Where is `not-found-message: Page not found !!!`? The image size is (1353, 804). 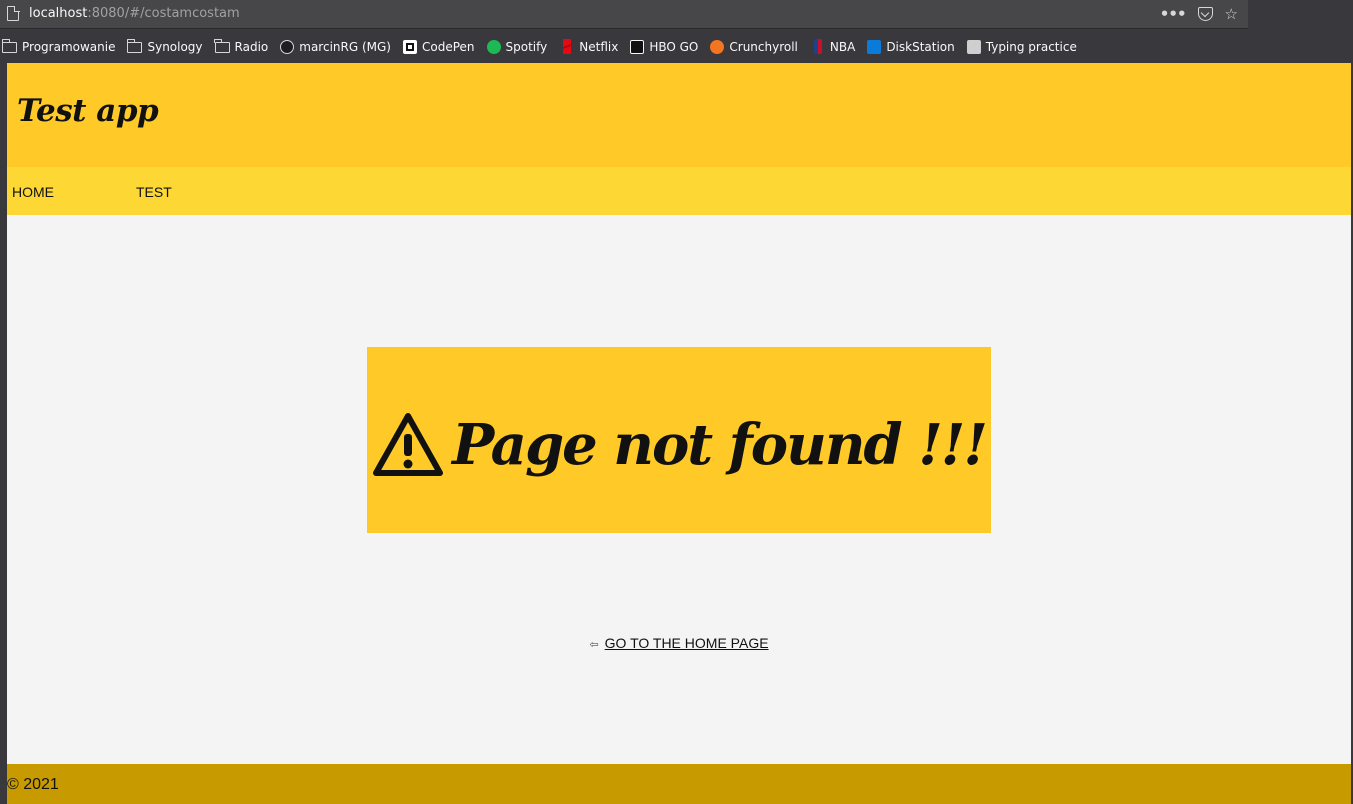
not-found-message: Page not found !!! is located at coordinates (720, 445).